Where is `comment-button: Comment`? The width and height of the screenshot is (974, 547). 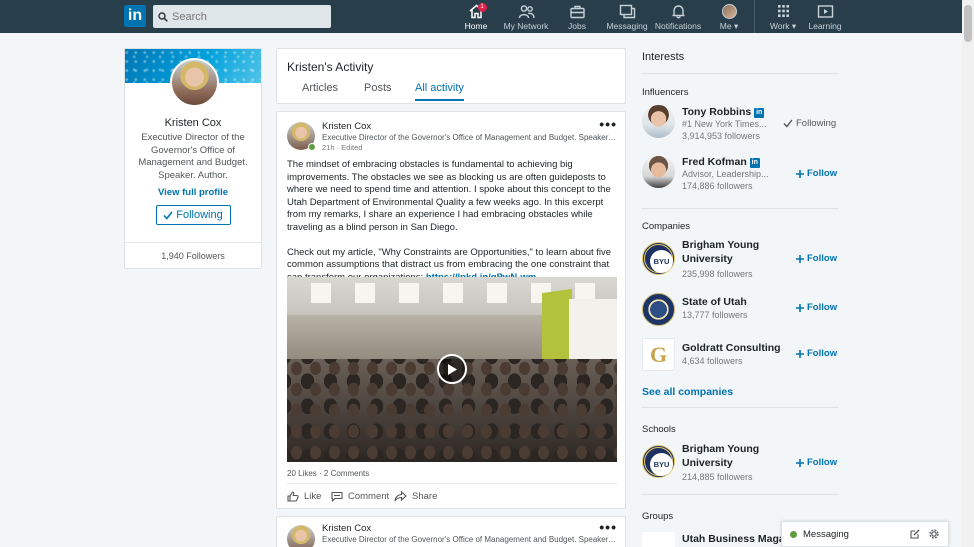 comment-button: Comment is located at coordinates (360, 496).